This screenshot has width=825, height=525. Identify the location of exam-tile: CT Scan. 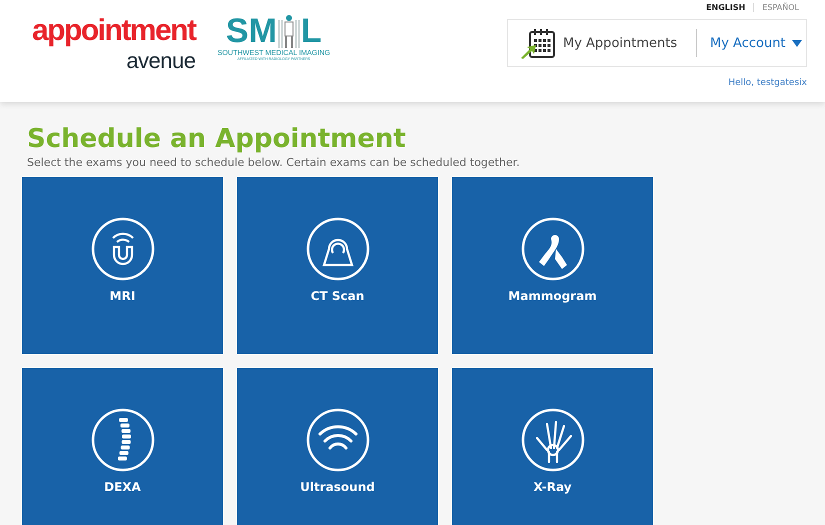
(337, 265).